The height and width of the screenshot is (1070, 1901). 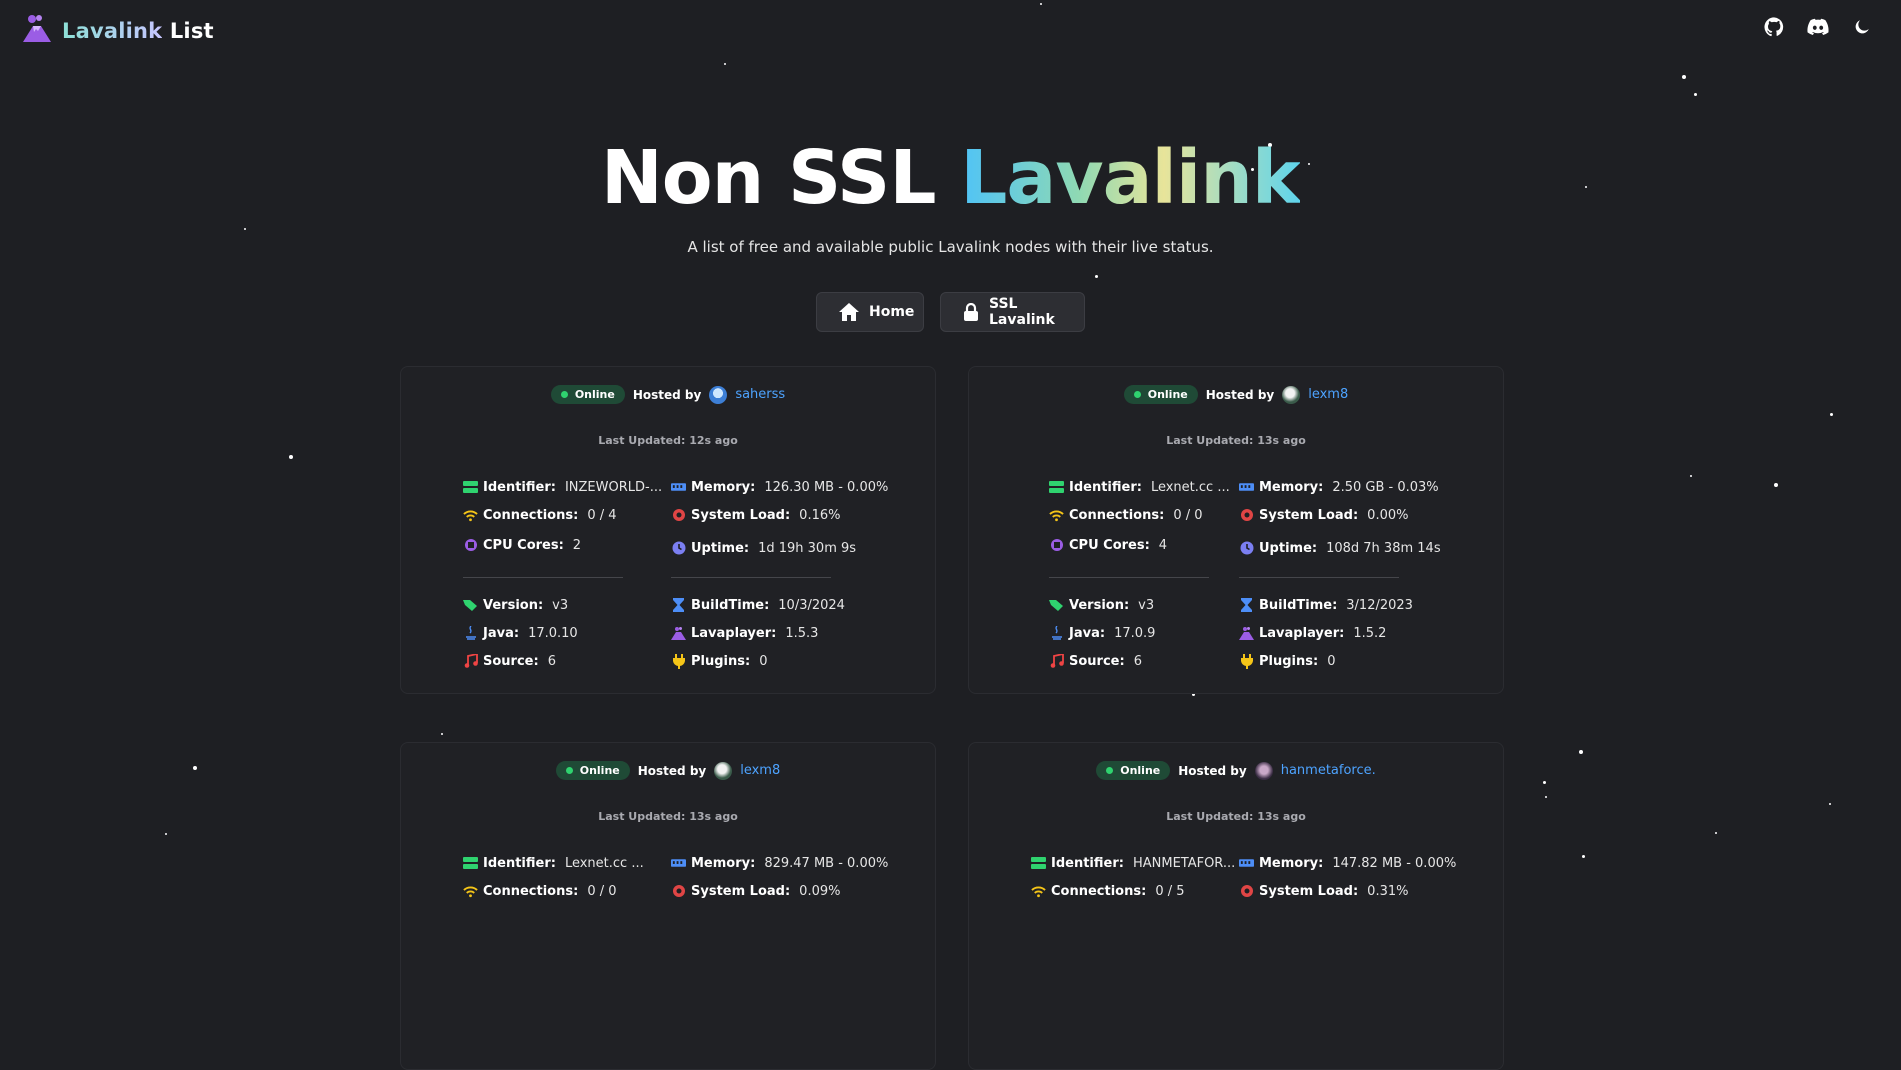 What do you see at coordinates (470, 661) in the screenshot?
I see `music-icon` at bounding box center [470, 661].